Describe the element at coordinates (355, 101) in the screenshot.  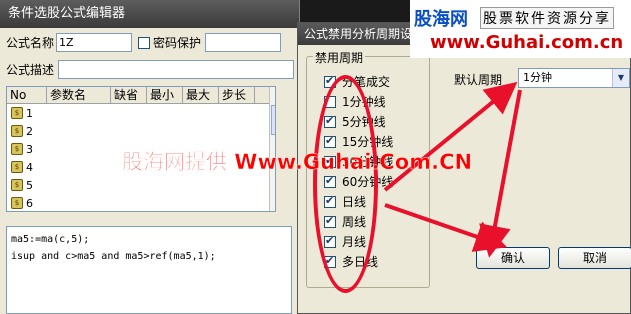
I see `period-option: 1分钟线` at that location.